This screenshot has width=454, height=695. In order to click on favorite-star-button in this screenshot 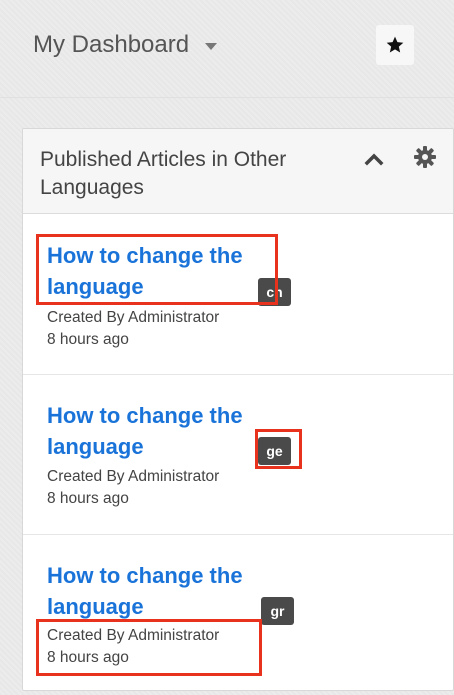, I will do `click(395, 45)`.